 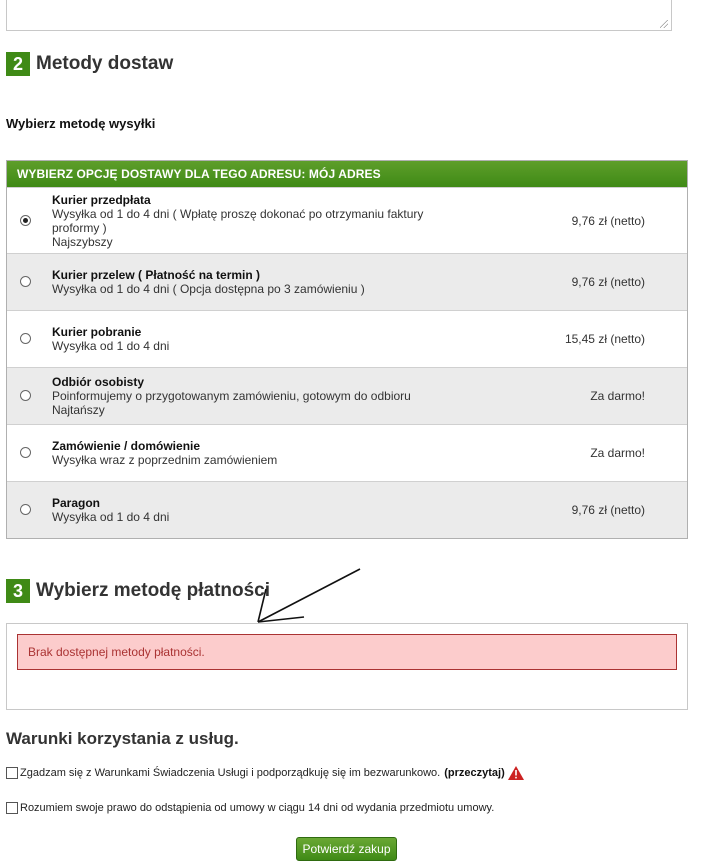 What do you see at coordinates (515, 773) in the screenshot?
I see `warning-icon` at bounding box center [515, 773].